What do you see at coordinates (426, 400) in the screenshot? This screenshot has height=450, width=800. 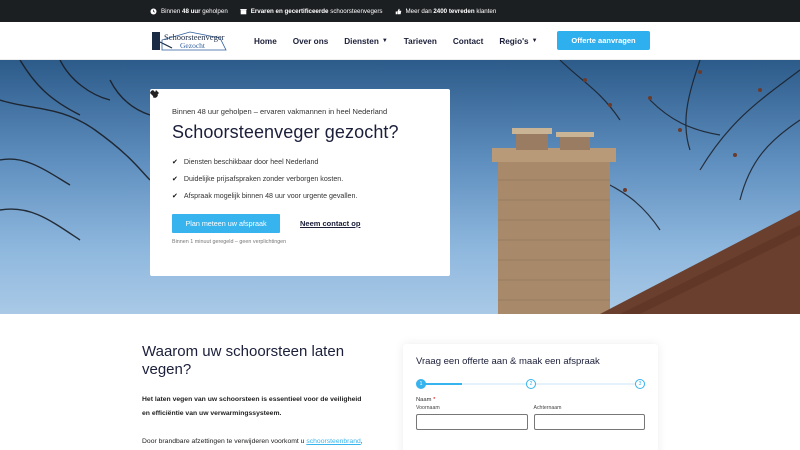 I see `name-label: Naam *` at bounding box center [426, 400].